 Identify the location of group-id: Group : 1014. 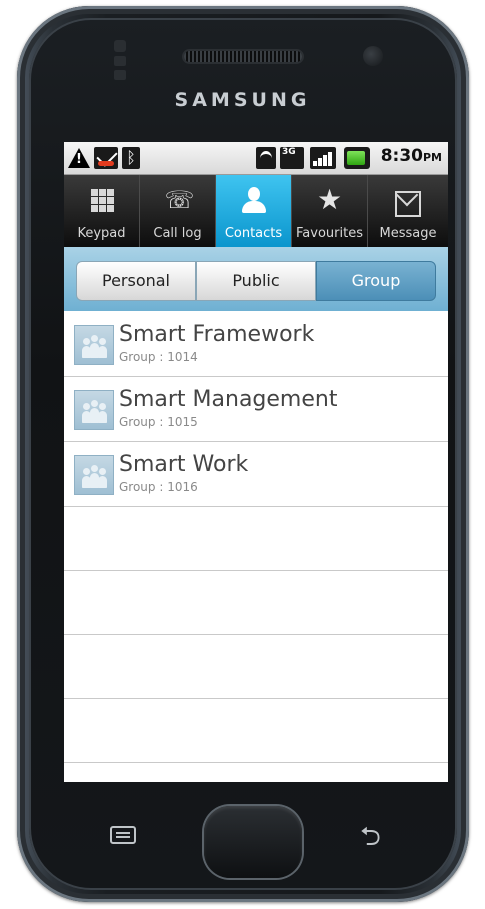
(158, 357).